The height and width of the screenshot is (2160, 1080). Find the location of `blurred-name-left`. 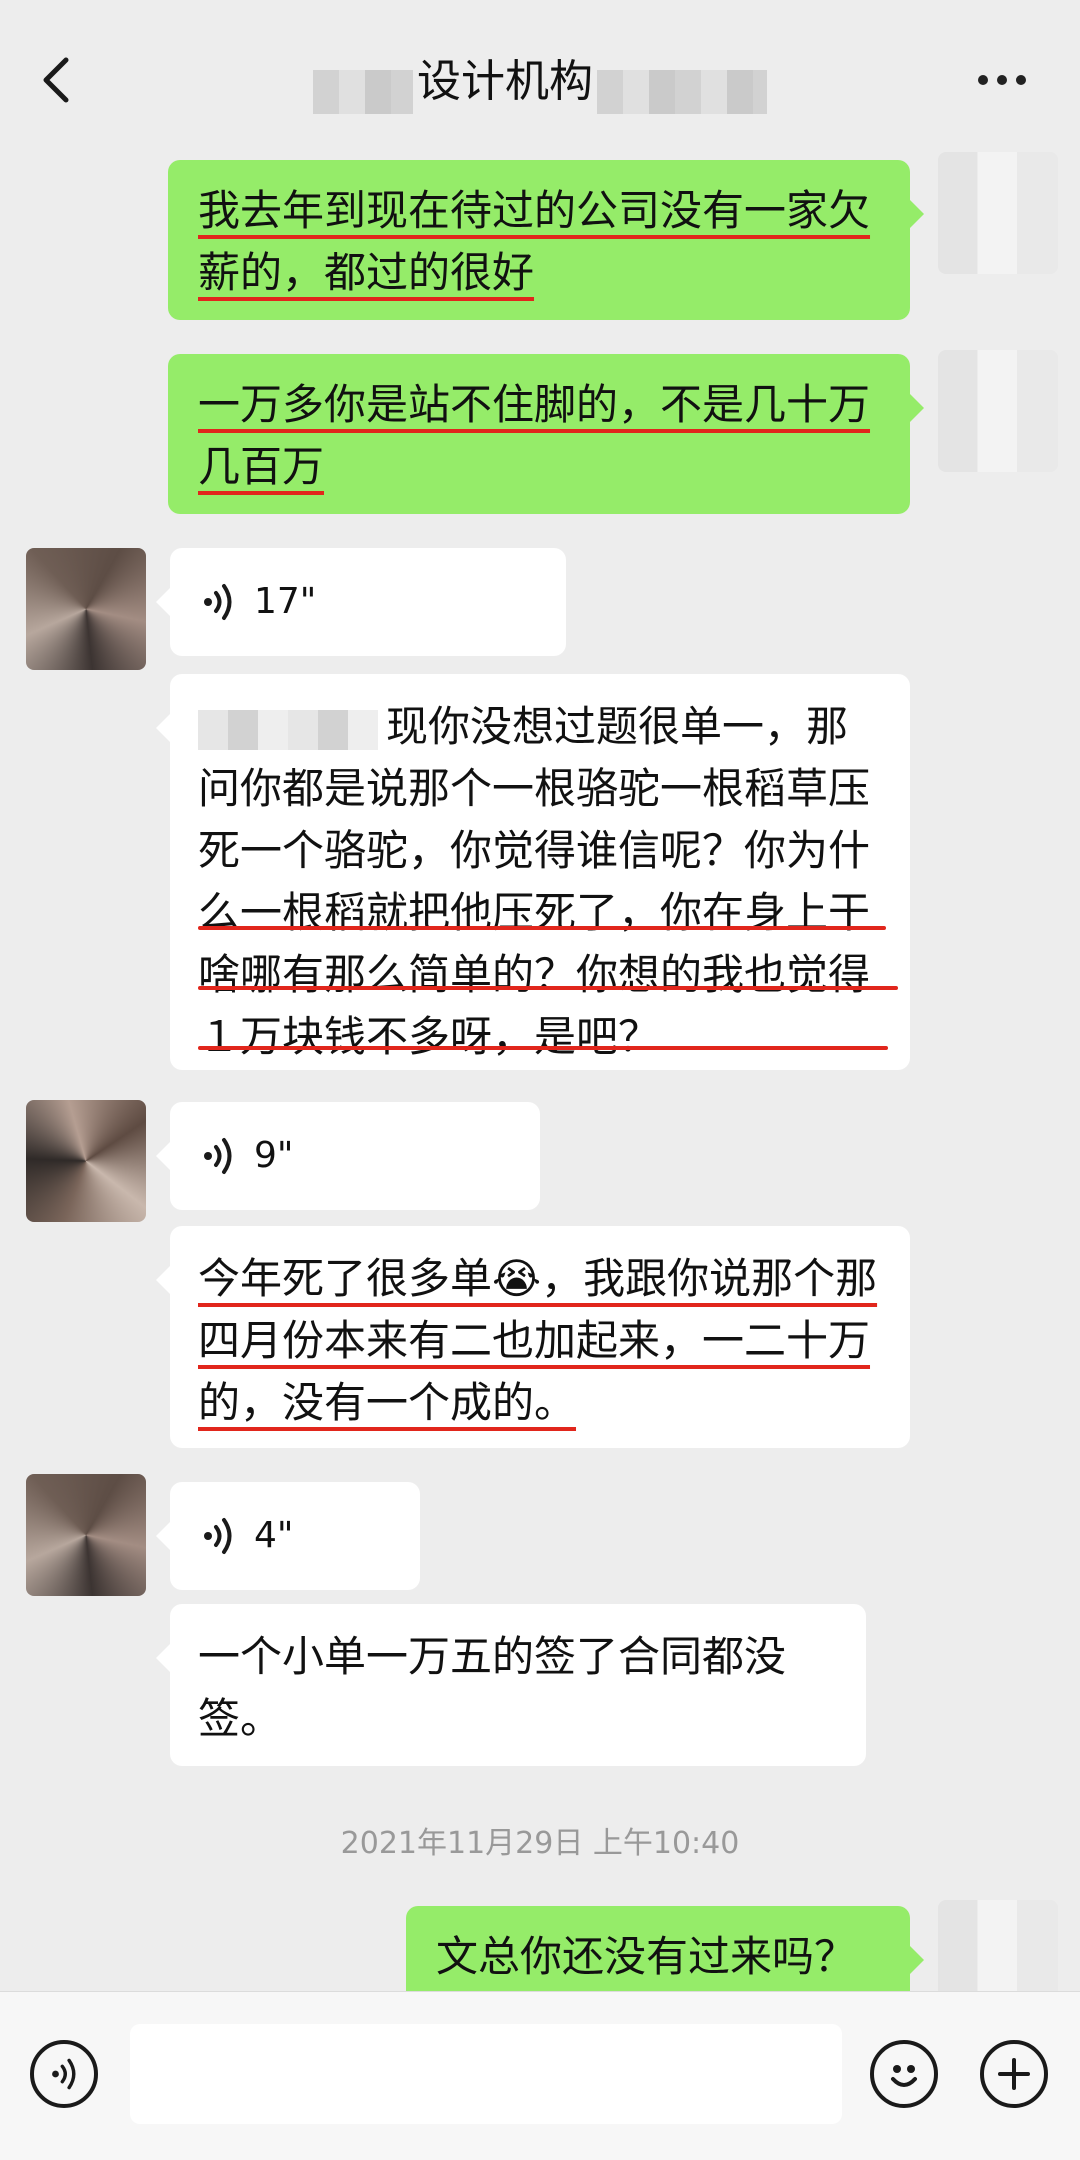

blurred-name-left is located at coordinates (363, 91).